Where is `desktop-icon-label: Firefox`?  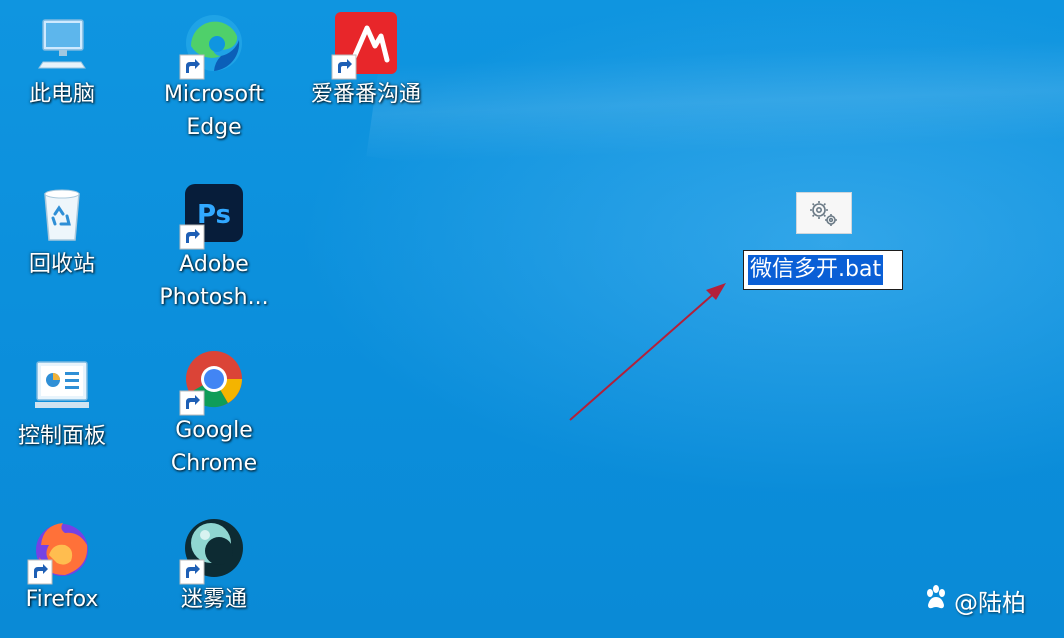 desktop-icon-label: Firefox is located at coordinates (62, 599).